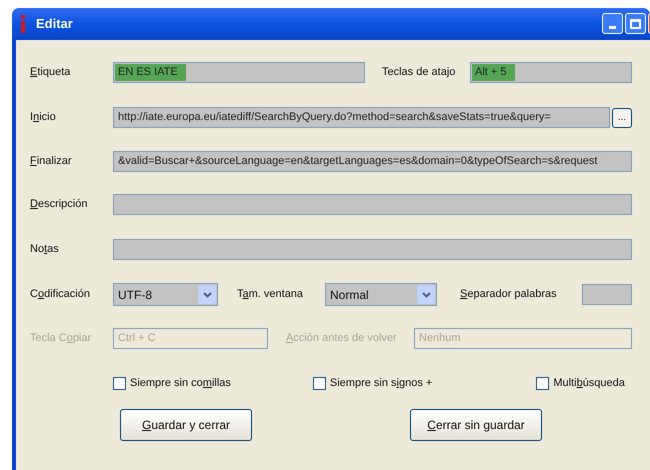 The height and width of the screenshot is (470, 650). What do you see at coordinates (509, 294) in the screenshot?
I see `field-label: Separador palabras` at bounding box center [509, 294].